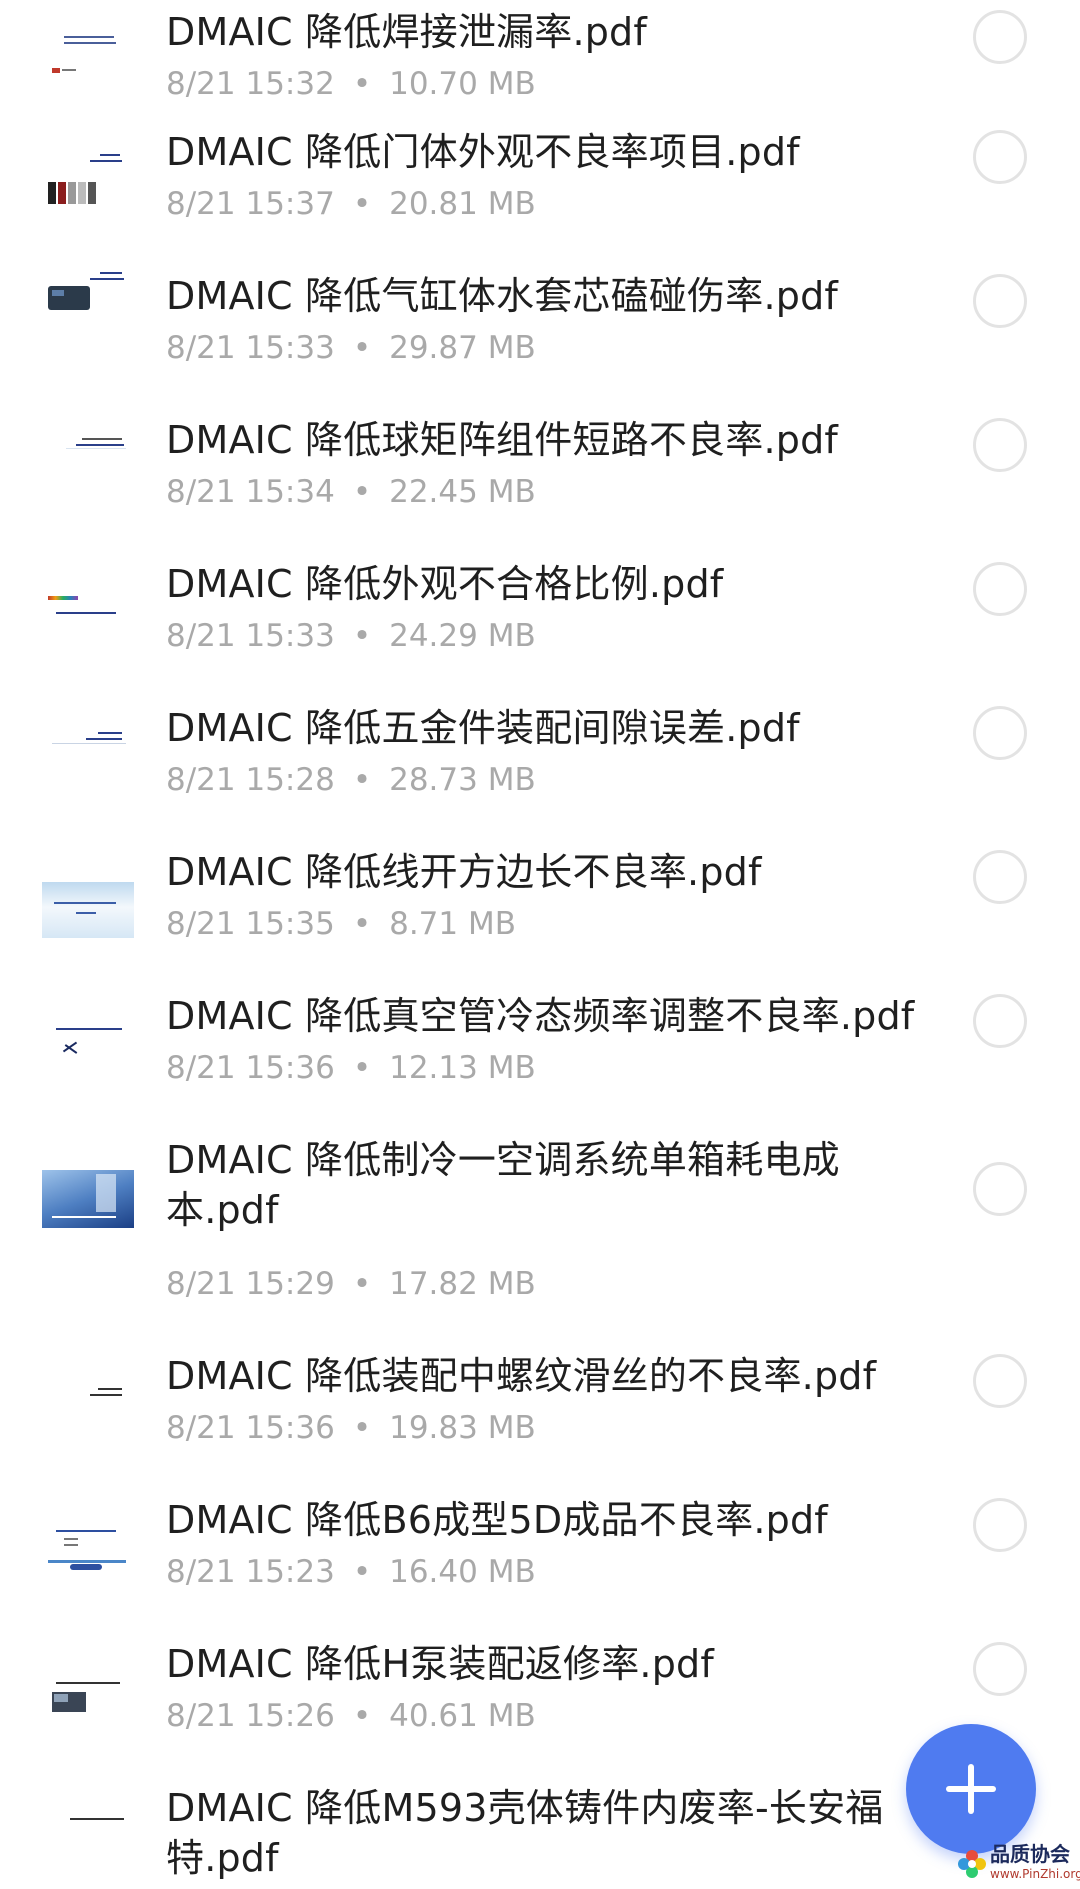  Describe the element at coordinates (250, 204) in the screenshot. I see `file-time: 8/21 15:37` at that location.